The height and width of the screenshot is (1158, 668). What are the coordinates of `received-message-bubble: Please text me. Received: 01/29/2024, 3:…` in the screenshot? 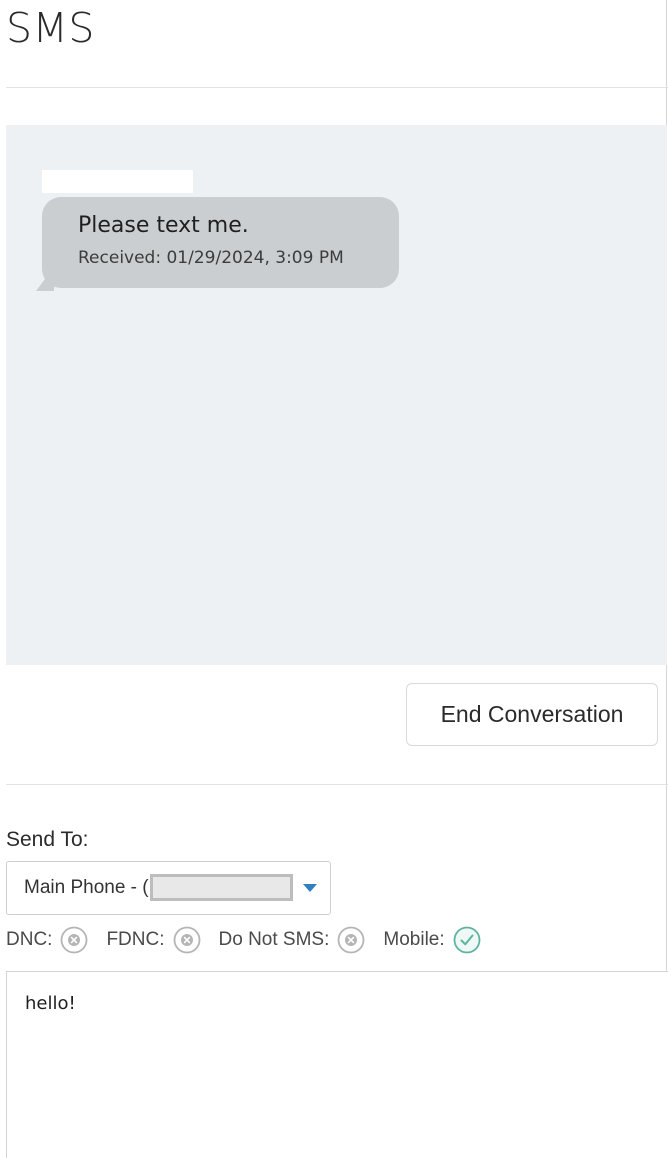 It's located at (220, 242).